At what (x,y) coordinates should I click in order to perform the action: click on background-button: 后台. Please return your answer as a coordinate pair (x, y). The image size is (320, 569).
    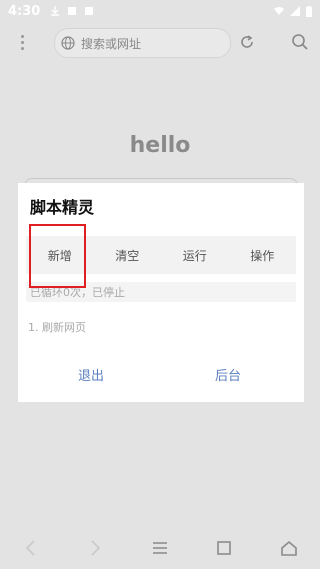
    Looking at the image, I should click on (228, 374).